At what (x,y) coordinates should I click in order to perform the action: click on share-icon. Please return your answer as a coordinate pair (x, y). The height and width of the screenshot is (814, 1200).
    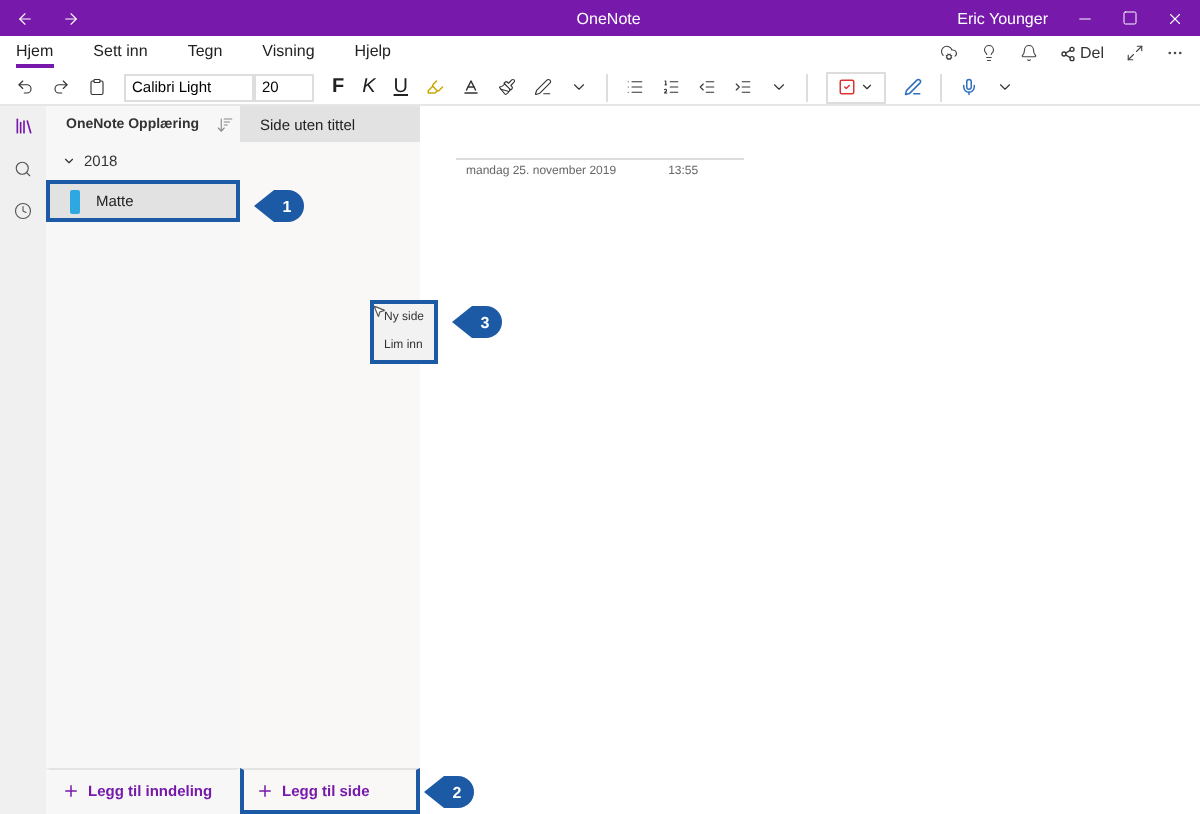
    Looking at the image, I should click on (1067, 53).